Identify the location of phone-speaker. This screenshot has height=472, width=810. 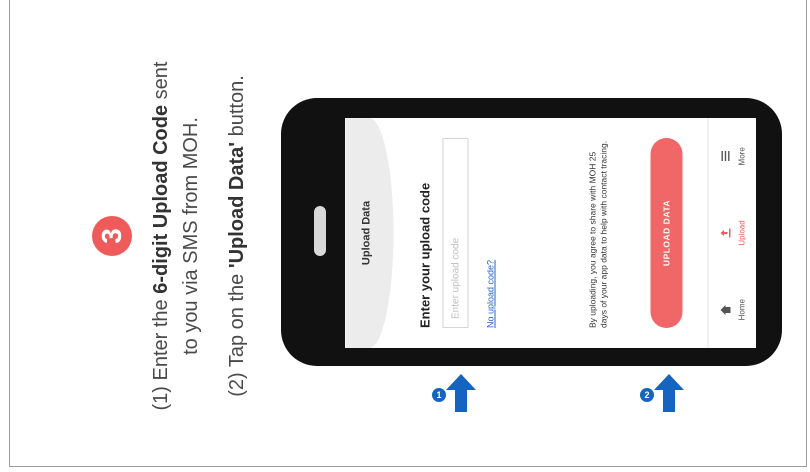
(320, 231).